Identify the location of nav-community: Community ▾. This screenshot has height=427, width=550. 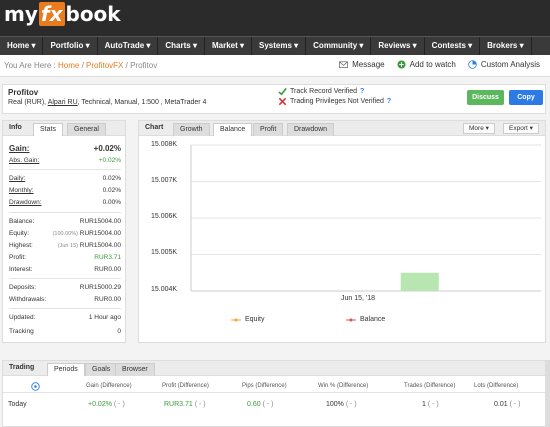
(339, 46).